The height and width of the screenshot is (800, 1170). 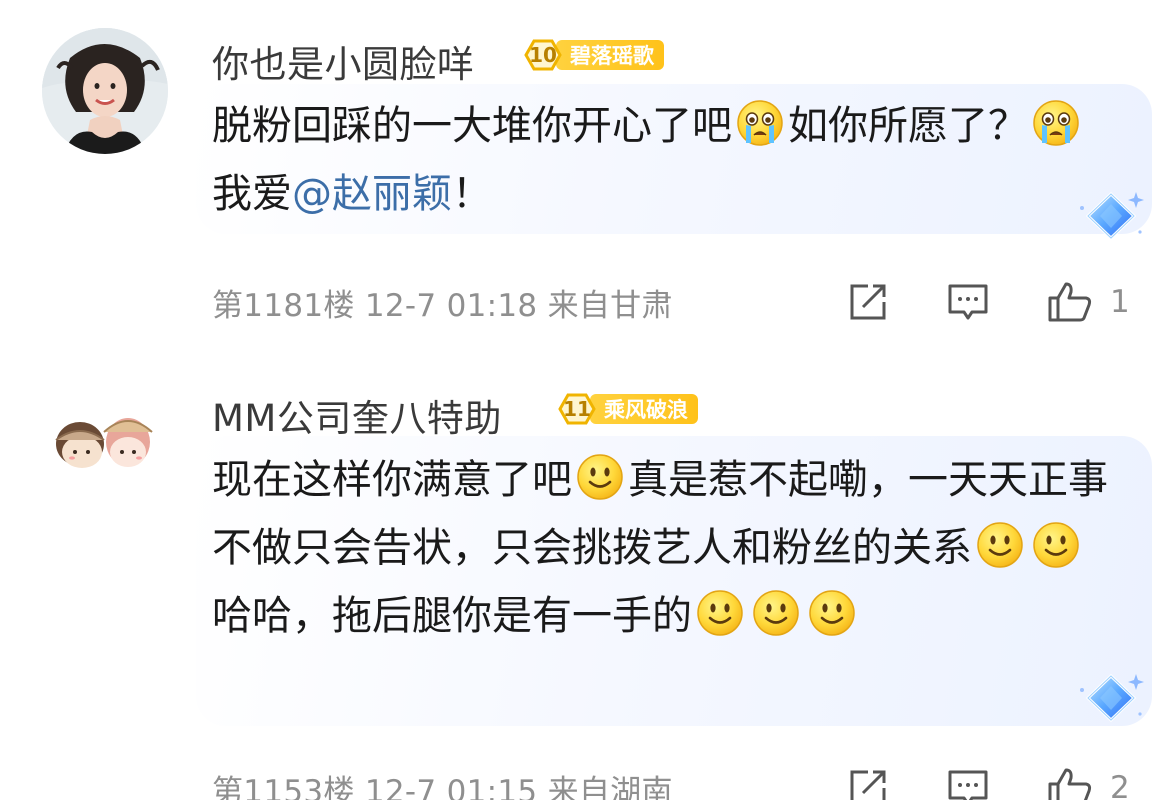 I want to click on comment-text: 脱粉回踩的一大堆你开心了吧, so click(x=472, y=126).